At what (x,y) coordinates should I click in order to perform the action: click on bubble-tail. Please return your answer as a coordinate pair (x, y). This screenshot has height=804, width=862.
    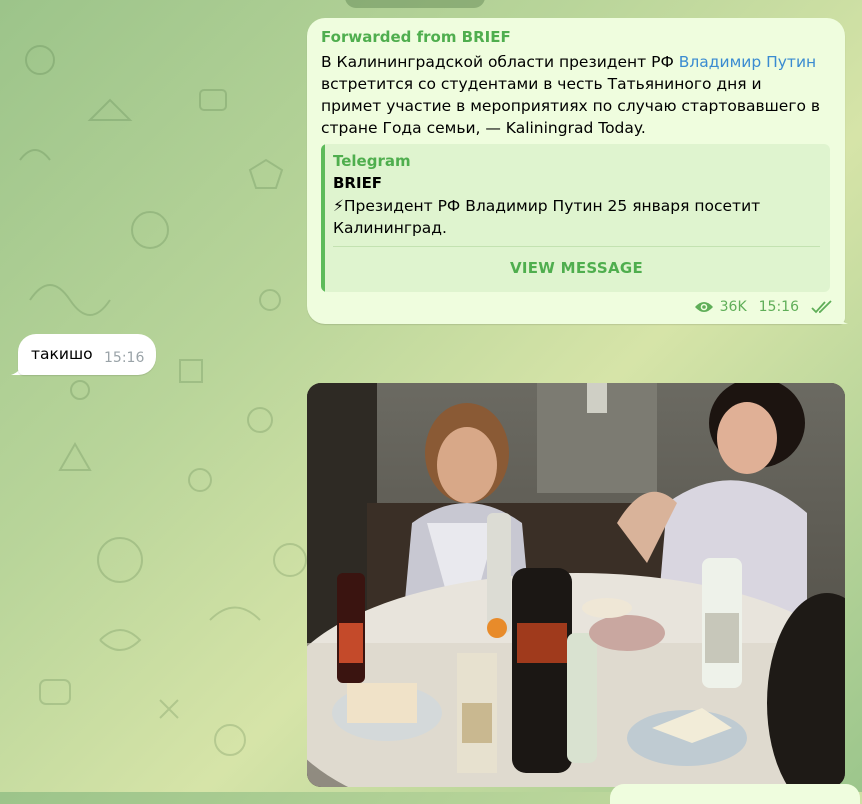
    Looking at the image, I should click on (841, 315).